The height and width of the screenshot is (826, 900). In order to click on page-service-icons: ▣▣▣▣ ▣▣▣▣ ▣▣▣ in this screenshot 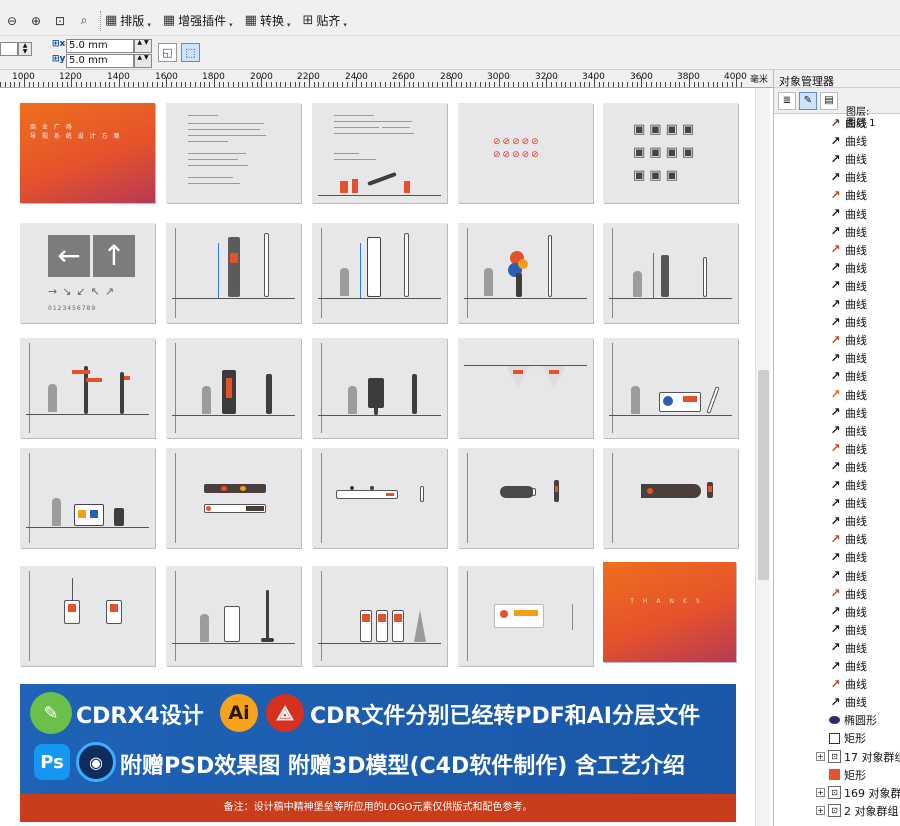, I will do `click(670, 153)`.